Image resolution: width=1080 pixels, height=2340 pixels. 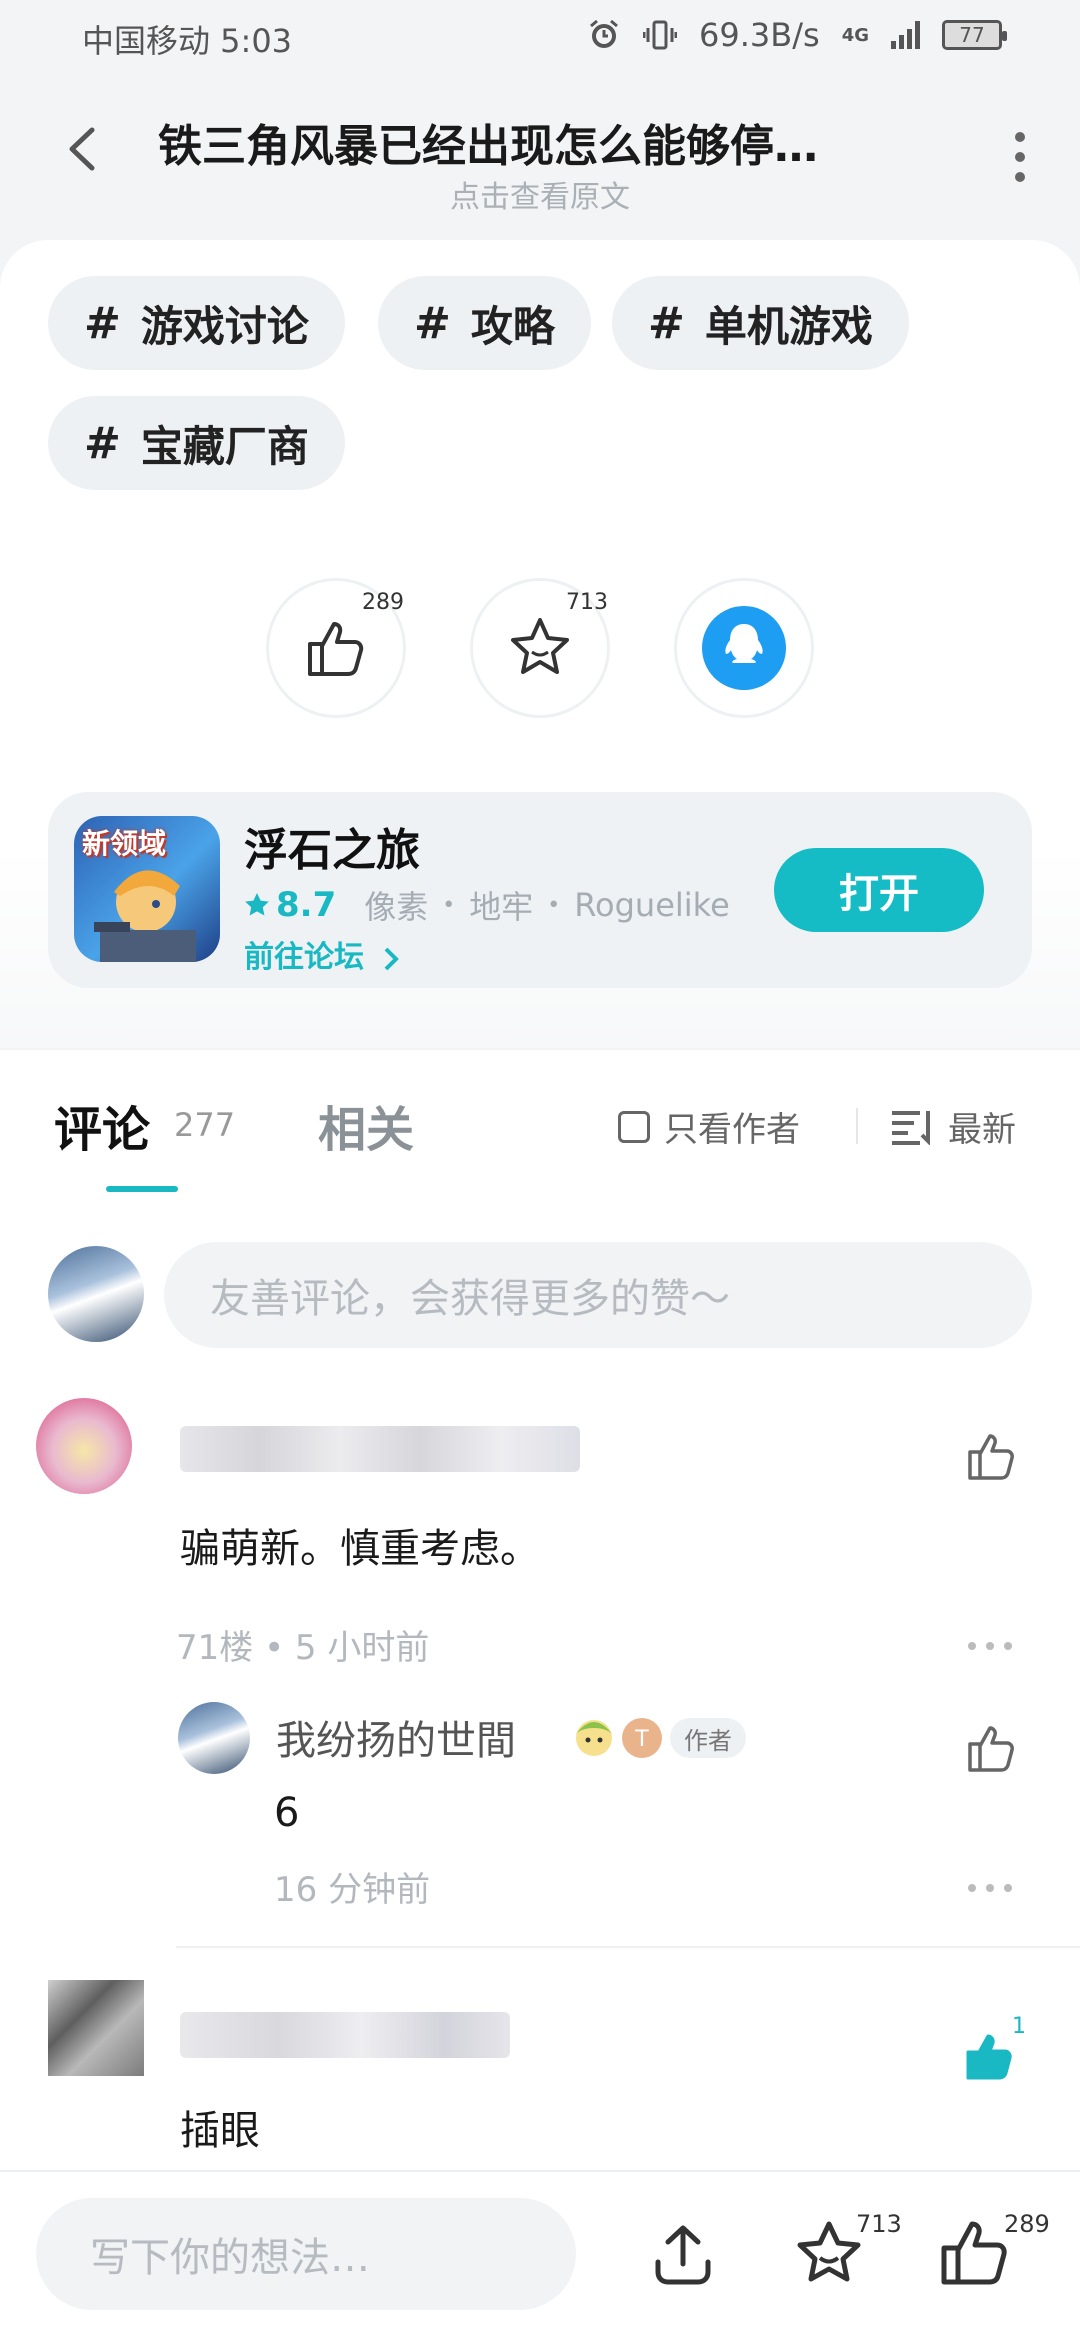 What do you see at coordinates (911, 1127) in the screenshot?
I see `sort-icon` at bounding box center [911, 1127].